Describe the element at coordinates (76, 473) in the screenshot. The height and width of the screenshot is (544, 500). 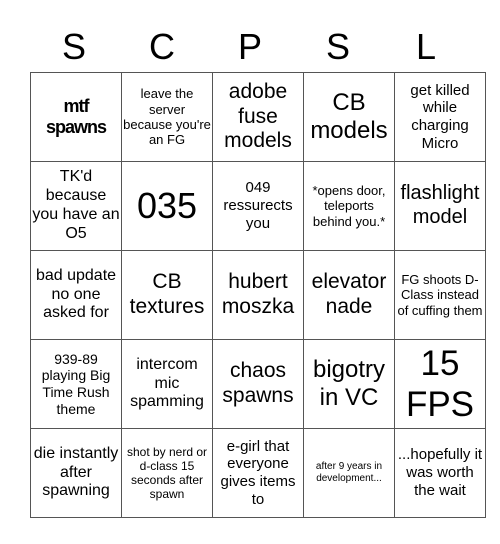
I see `bingo-cell: die instantly after spawning` at that location.